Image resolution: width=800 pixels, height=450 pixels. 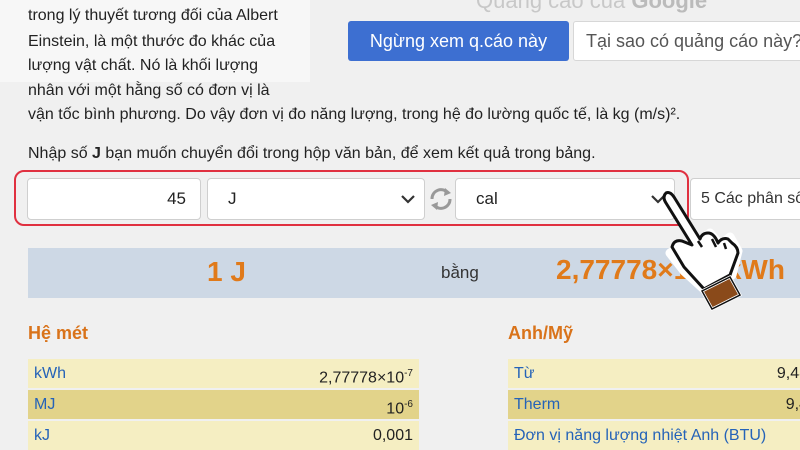 I want to click on intro-line-4: nhân với một hằng số có đơn vị là, so click(x=149, y=90).